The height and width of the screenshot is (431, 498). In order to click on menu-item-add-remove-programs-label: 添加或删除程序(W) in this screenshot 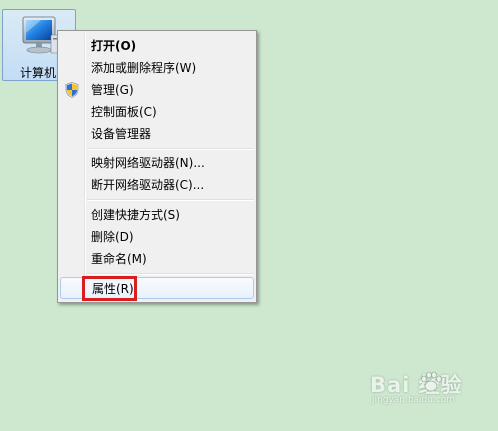, I will do `click(144, 68)`.